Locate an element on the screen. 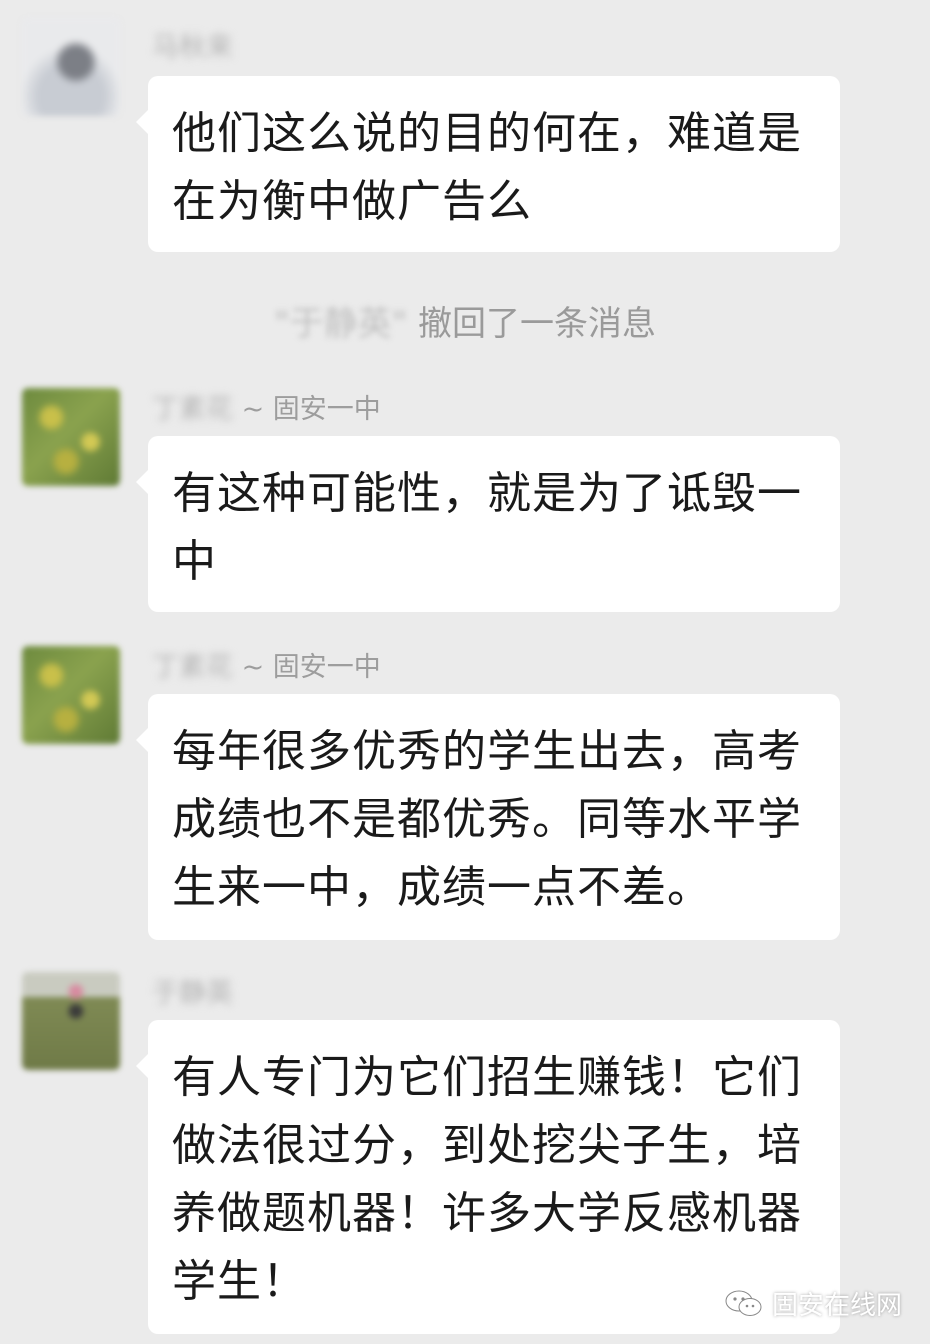  sender-name: 马秋来 is located at coordinates (192, 47).